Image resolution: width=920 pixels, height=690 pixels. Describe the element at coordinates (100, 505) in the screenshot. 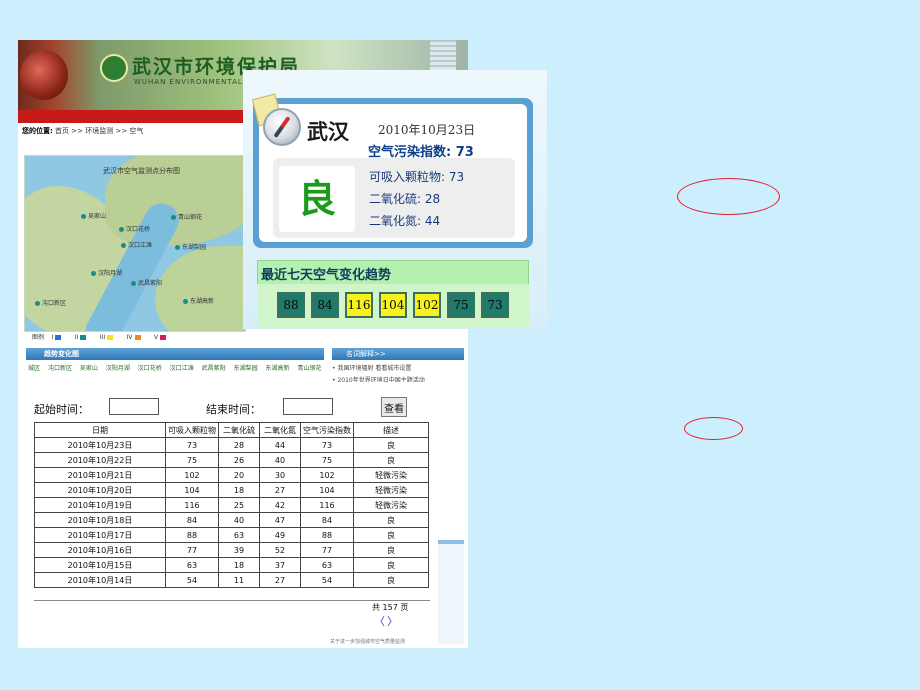

I see `table-cell: 2010年10月19日` at that location.